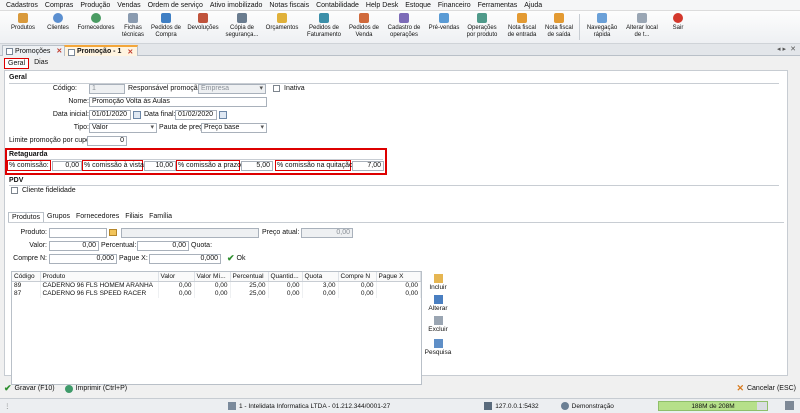  What do you see at coordinates (107, 89) in the screenshot?
I see `codigo-field: 1` at bounding box center [107, 89].